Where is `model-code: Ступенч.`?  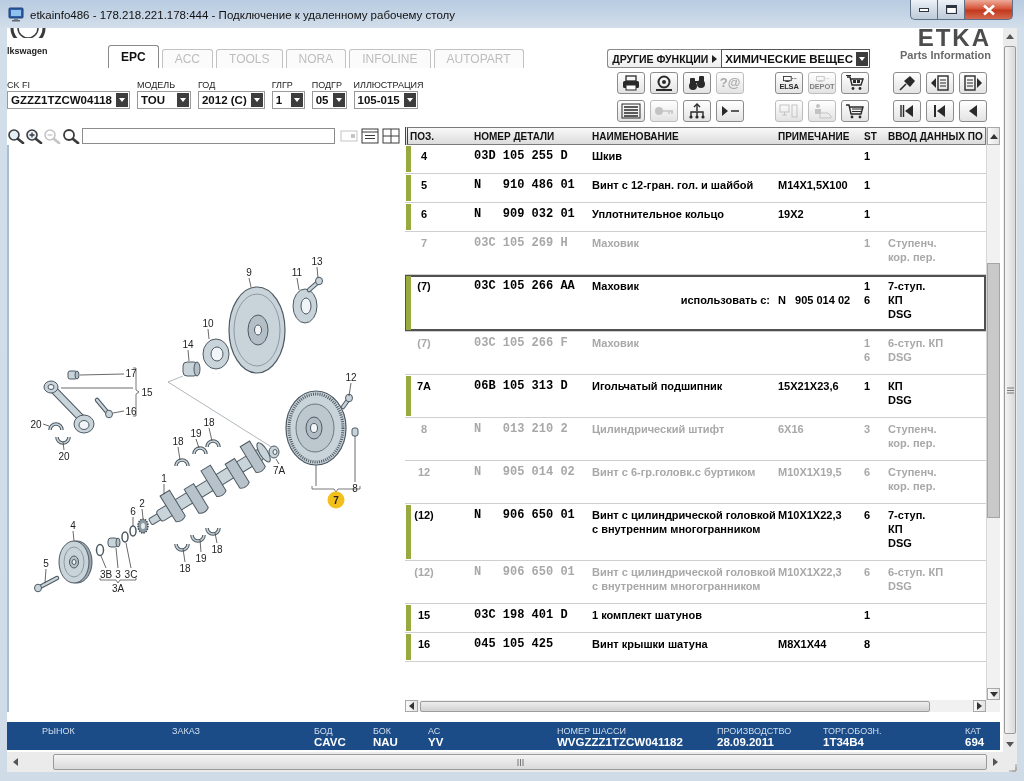
model-code: Ступенч. is located at coordinates (913, 429).